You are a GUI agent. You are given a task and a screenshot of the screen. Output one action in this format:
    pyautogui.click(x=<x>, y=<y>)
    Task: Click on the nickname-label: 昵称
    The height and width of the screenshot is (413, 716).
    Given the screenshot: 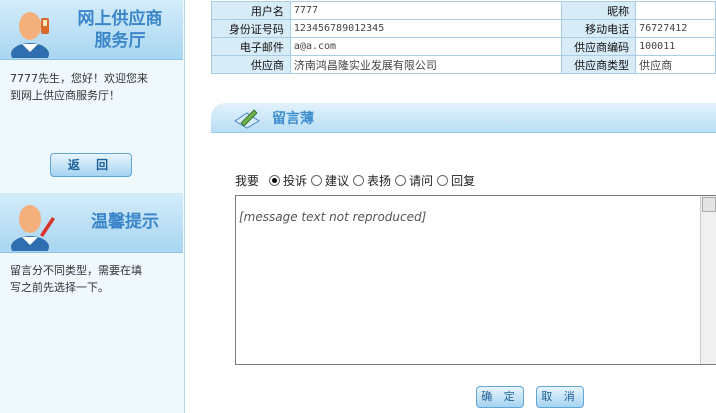 What is the action you would take?
    pyautogui.click(x=599, y=10)
    